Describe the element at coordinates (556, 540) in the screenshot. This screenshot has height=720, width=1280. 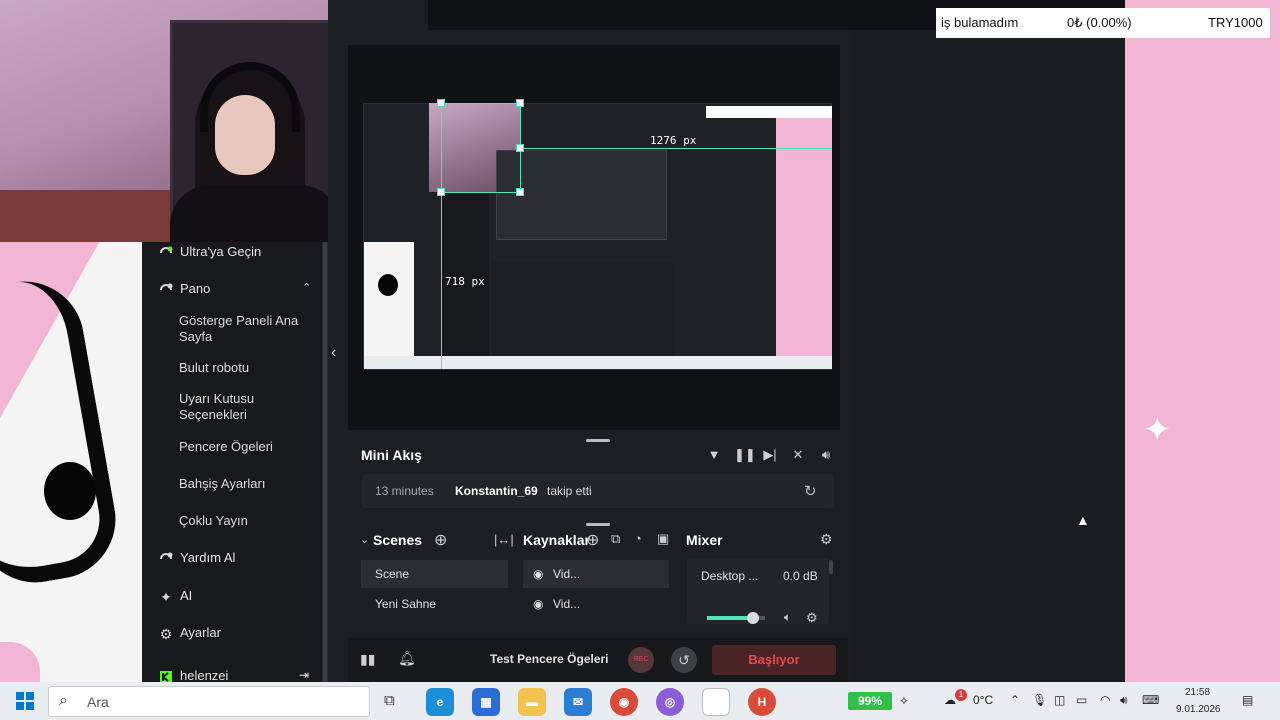
I see `sources-title: Kaynaklar` at that location.